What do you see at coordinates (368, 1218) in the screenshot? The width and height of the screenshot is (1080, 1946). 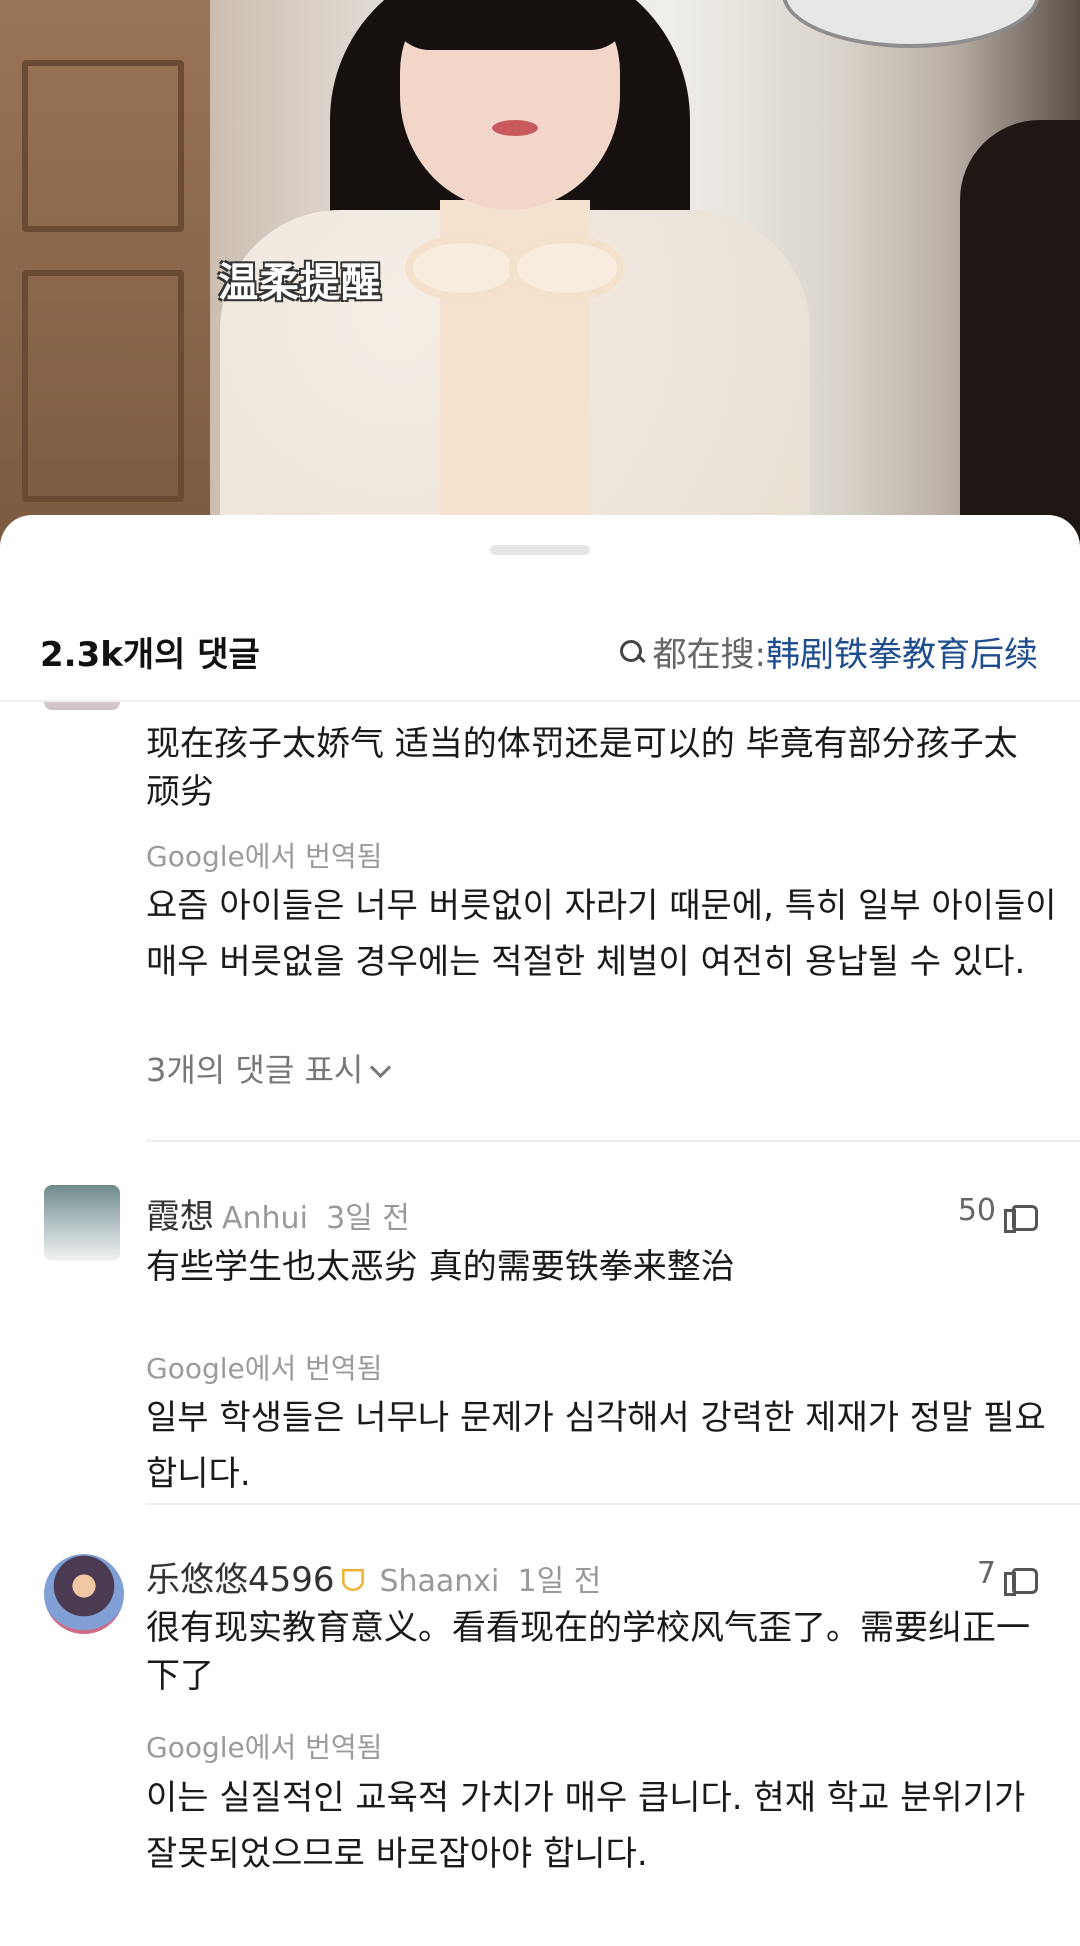 I see `comment-time: 3일 전` at bounding box center [368, 1218].